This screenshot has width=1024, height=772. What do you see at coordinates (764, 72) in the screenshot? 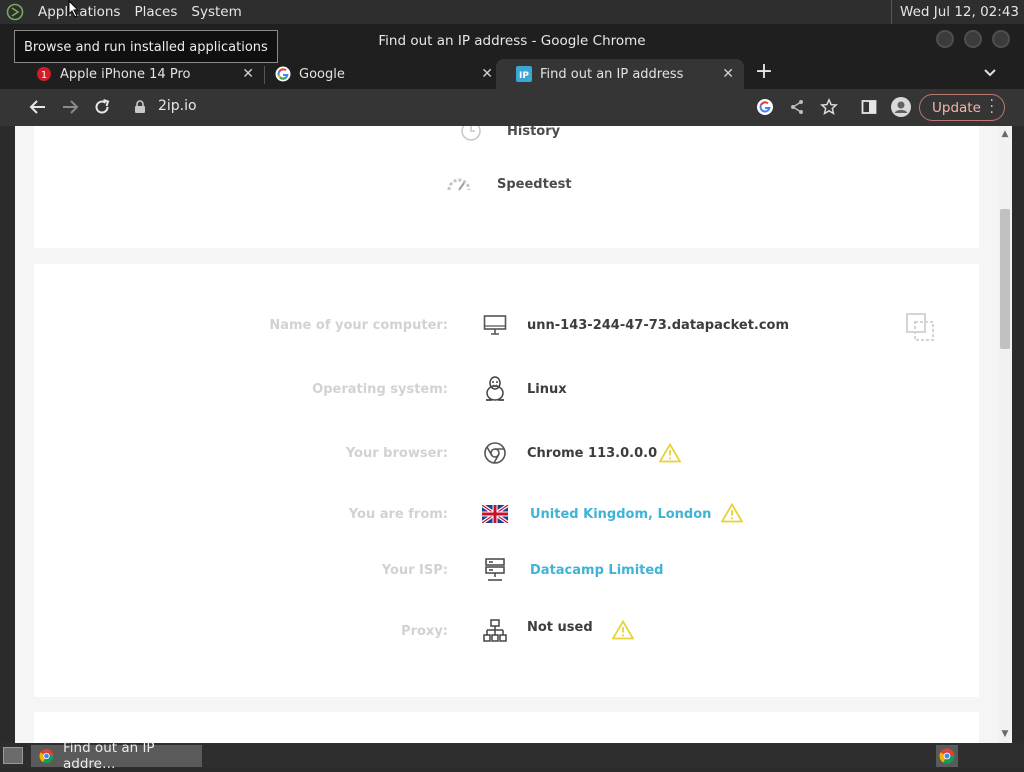
I see `new-tab-plus-icon: +` at bounding box center [764, 72].